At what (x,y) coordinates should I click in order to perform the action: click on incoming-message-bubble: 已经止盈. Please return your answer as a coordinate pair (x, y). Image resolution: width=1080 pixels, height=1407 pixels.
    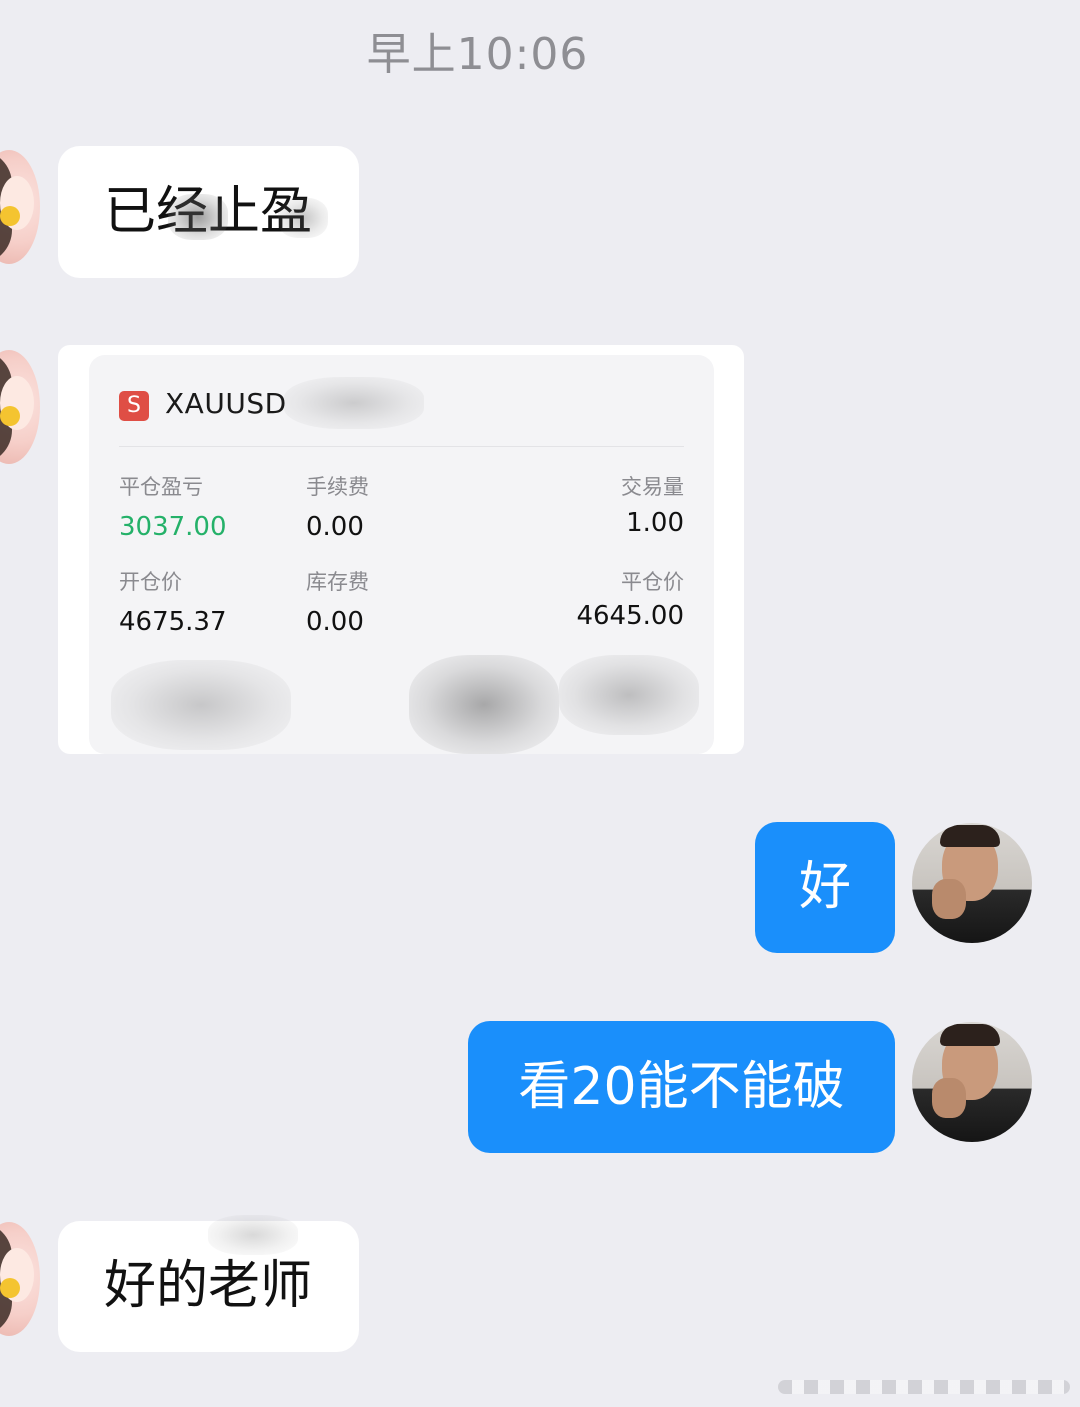
    Looking at the image, I should click on (208, 212).